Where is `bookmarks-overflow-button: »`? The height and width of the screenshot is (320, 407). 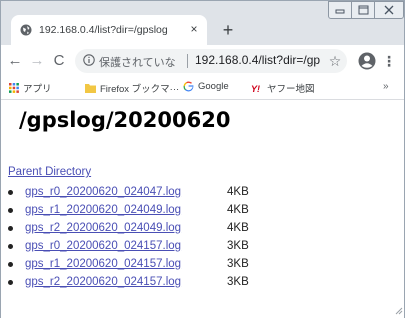 bookmarks-overflow-button: » is located at coordinates (386, 88).